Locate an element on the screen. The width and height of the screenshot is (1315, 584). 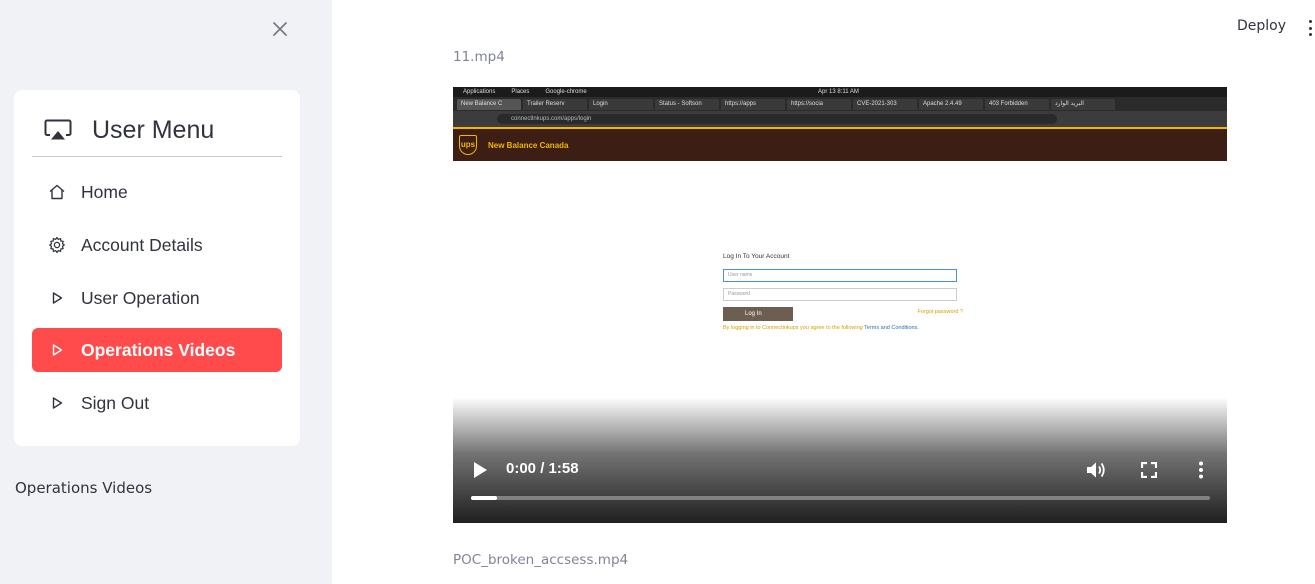
os-app: Google-chrome is located at coordinates (566, 92).